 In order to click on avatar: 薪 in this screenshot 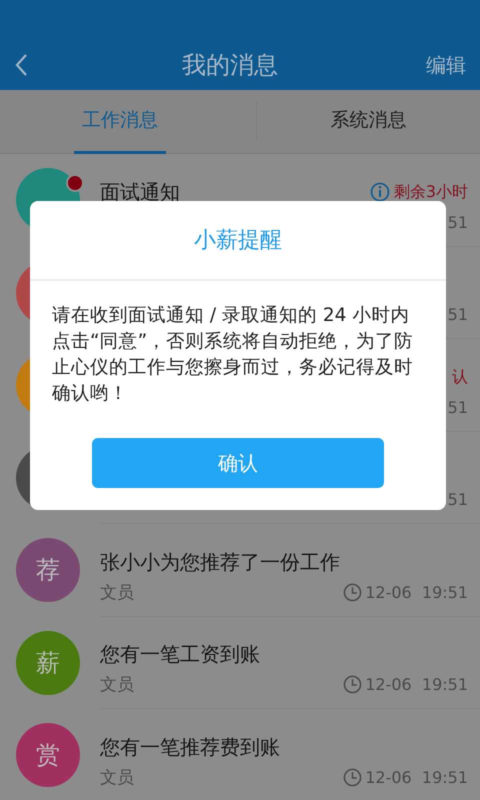, I will do `click(48, 662)`.